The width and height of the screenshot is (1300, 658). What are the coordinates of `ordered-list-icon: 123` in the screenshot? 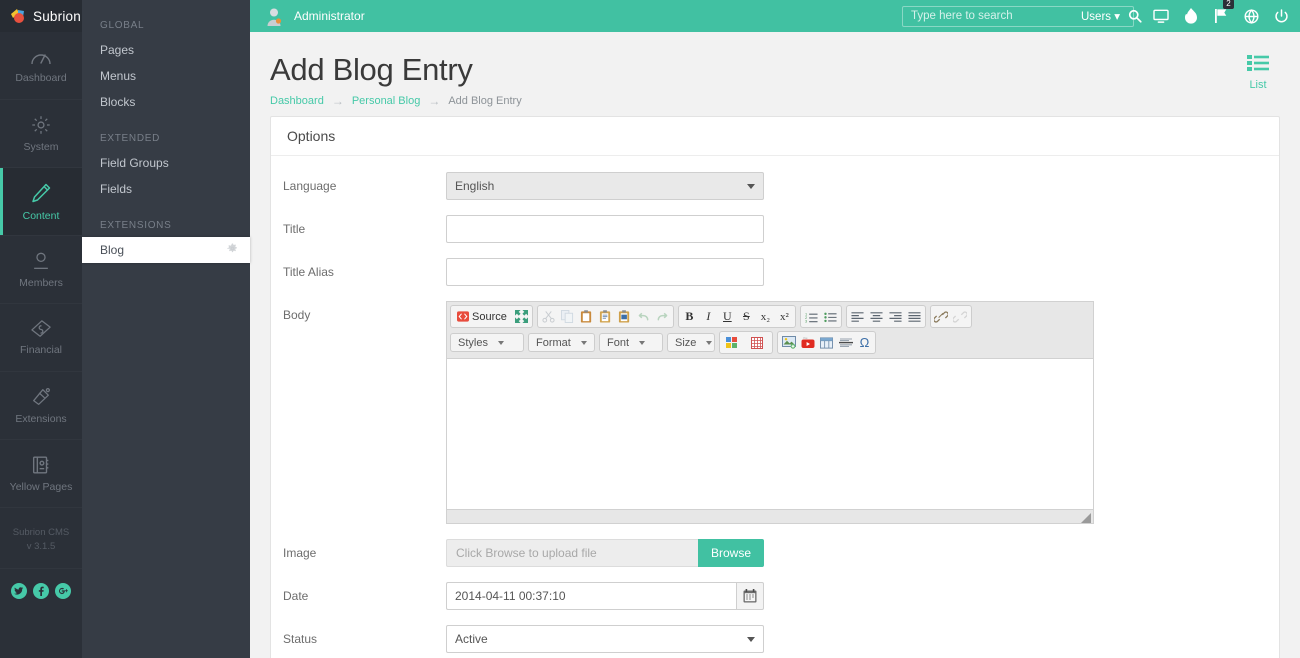 It's located at (811, 316).